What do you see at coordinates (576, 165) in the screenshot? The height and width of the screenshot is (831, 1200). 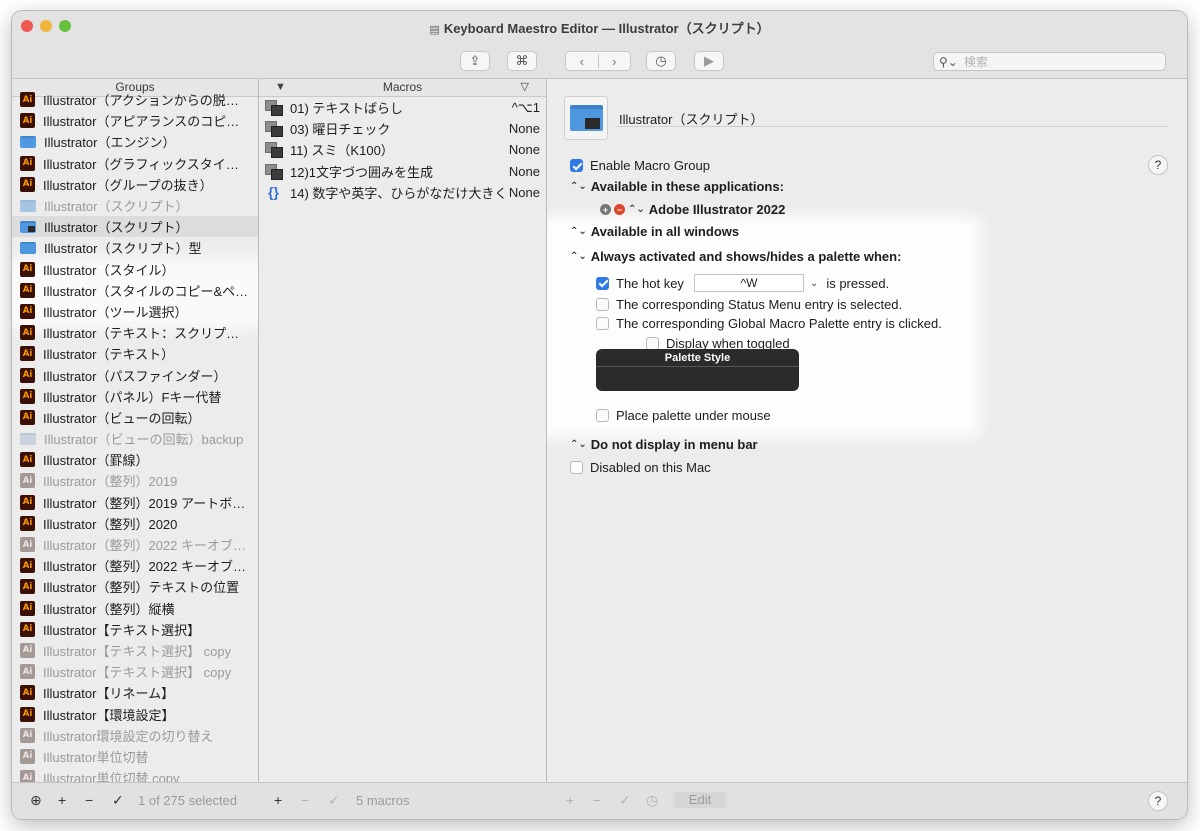 I see `enable-group-checkbox` at bounding box center [576, 165].